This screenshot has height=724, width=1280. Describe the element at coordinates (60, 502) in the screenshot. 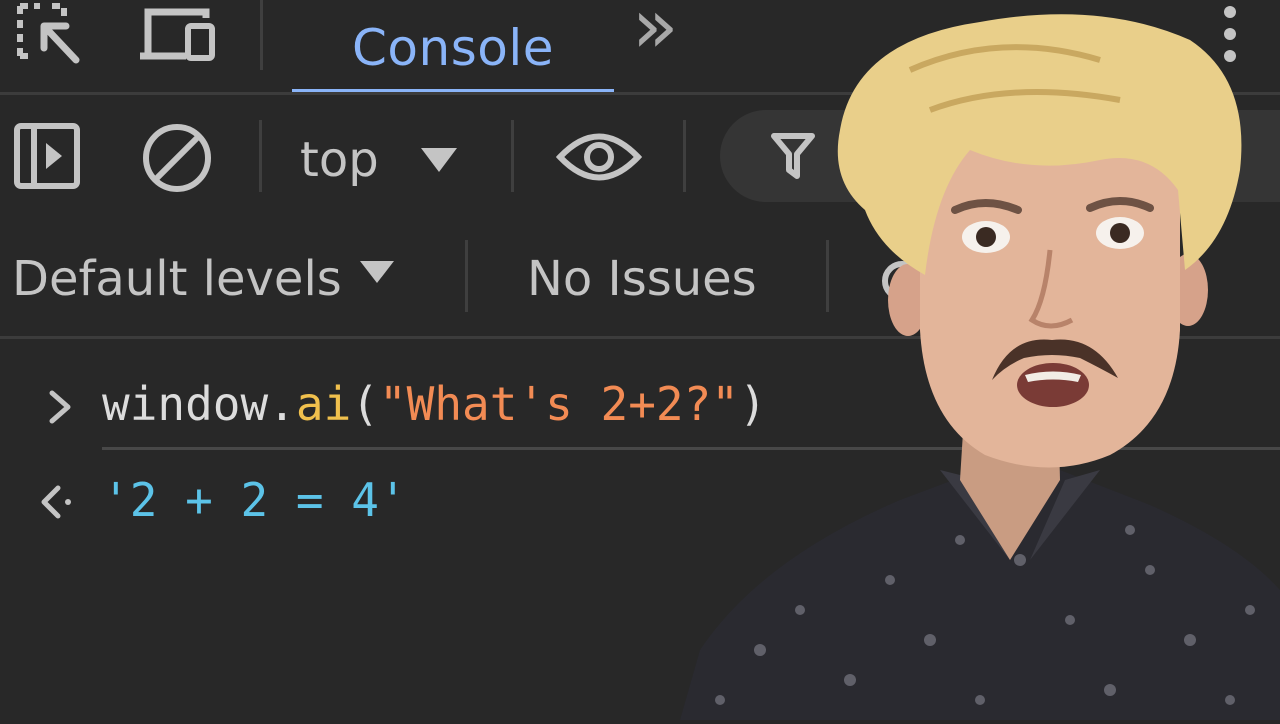

I see `result-return-arrow-icon` at that location.